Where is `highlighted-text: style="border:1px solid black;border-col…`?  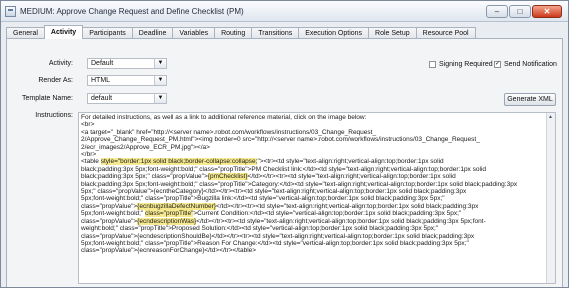 highlighted-text: style="border:1px solid black;border-col… is located at coordinates (179, 162).